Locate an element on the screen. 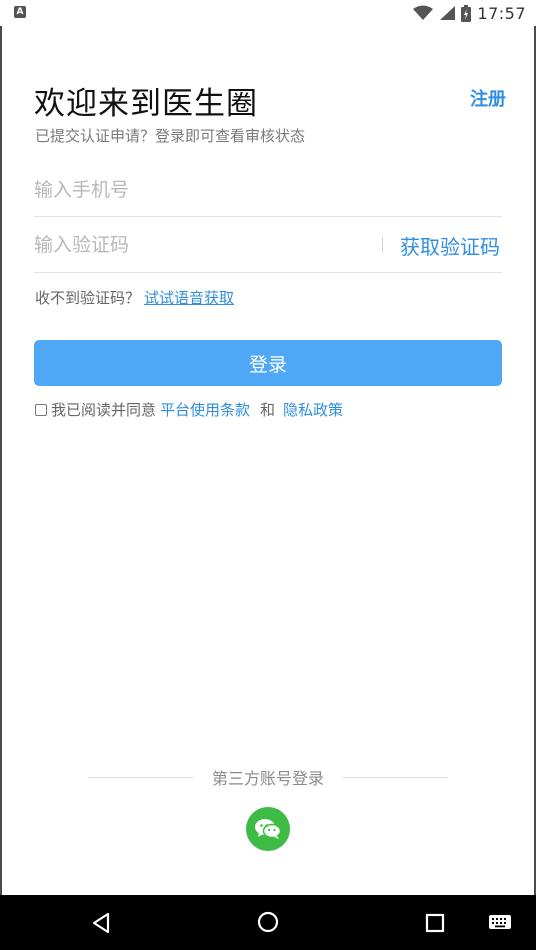 This screenshot has height=950, width=536. agreement-row: 我已阅读并同意 平台使用条款 和 隐私政策 is located at coordinates (192, 409).